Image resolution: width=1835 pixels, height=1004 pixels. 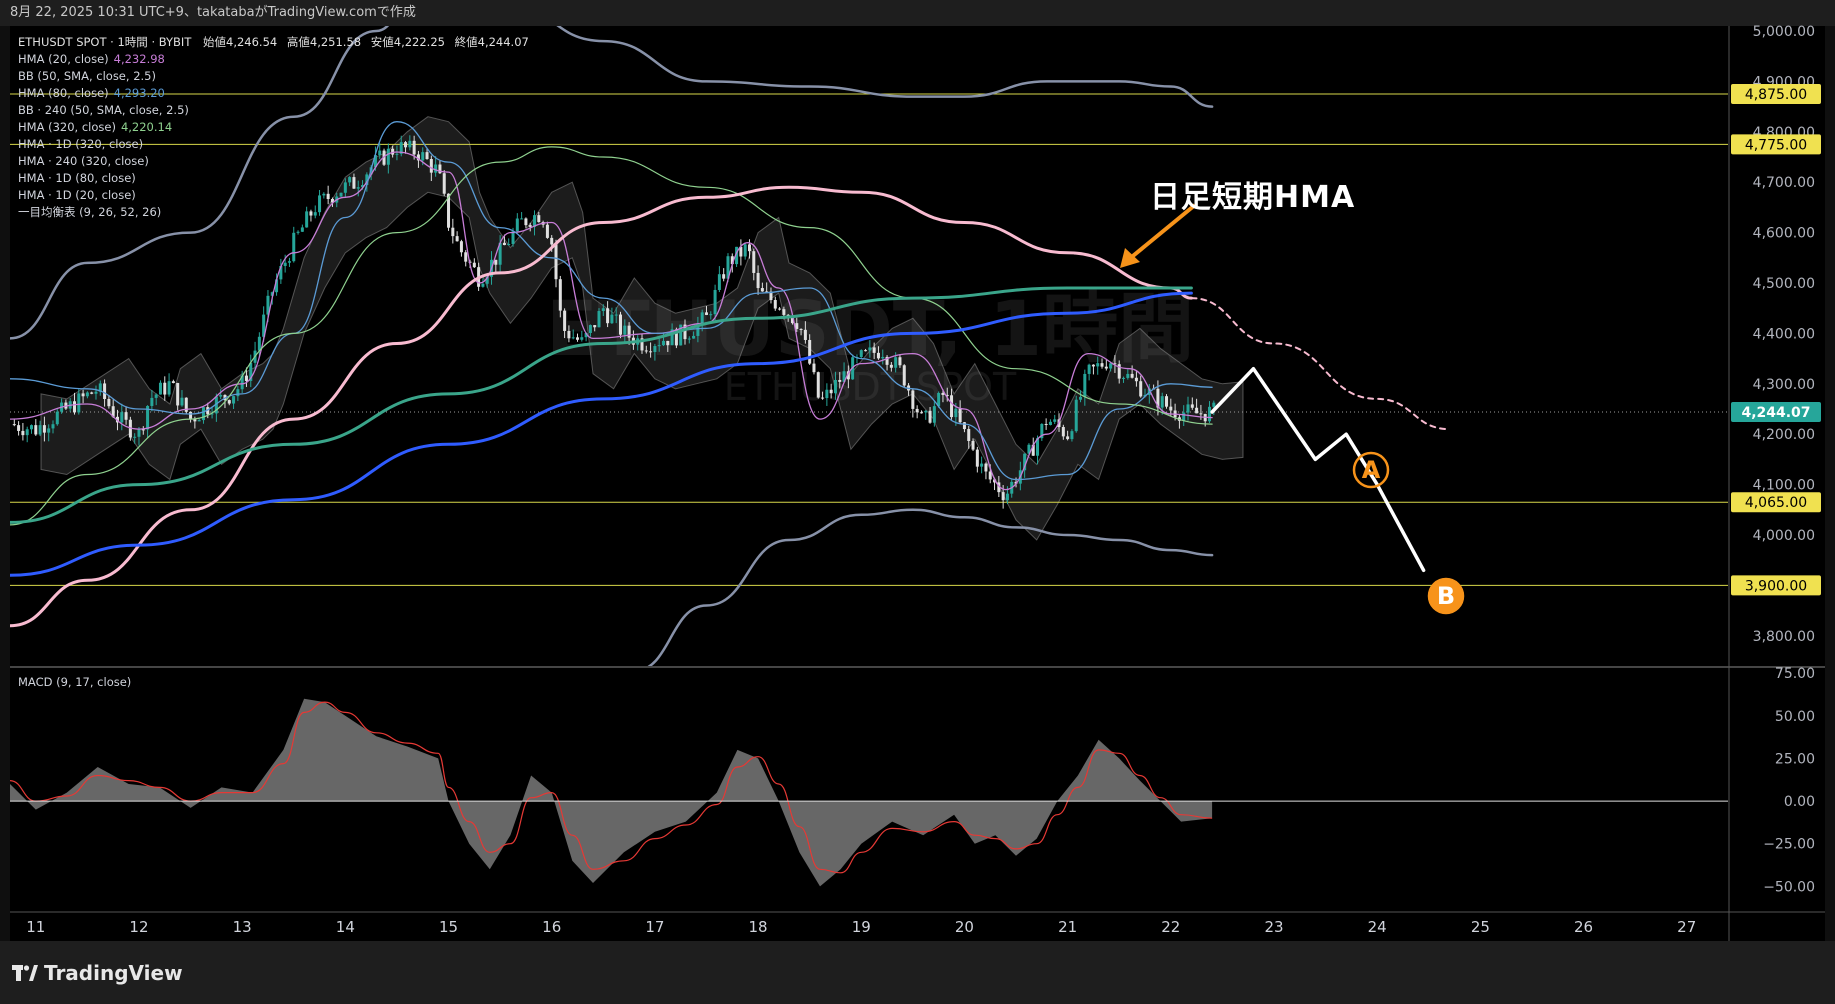 I want to click on y-tick-label: 4,300.00, so click(x=1784, y=385).